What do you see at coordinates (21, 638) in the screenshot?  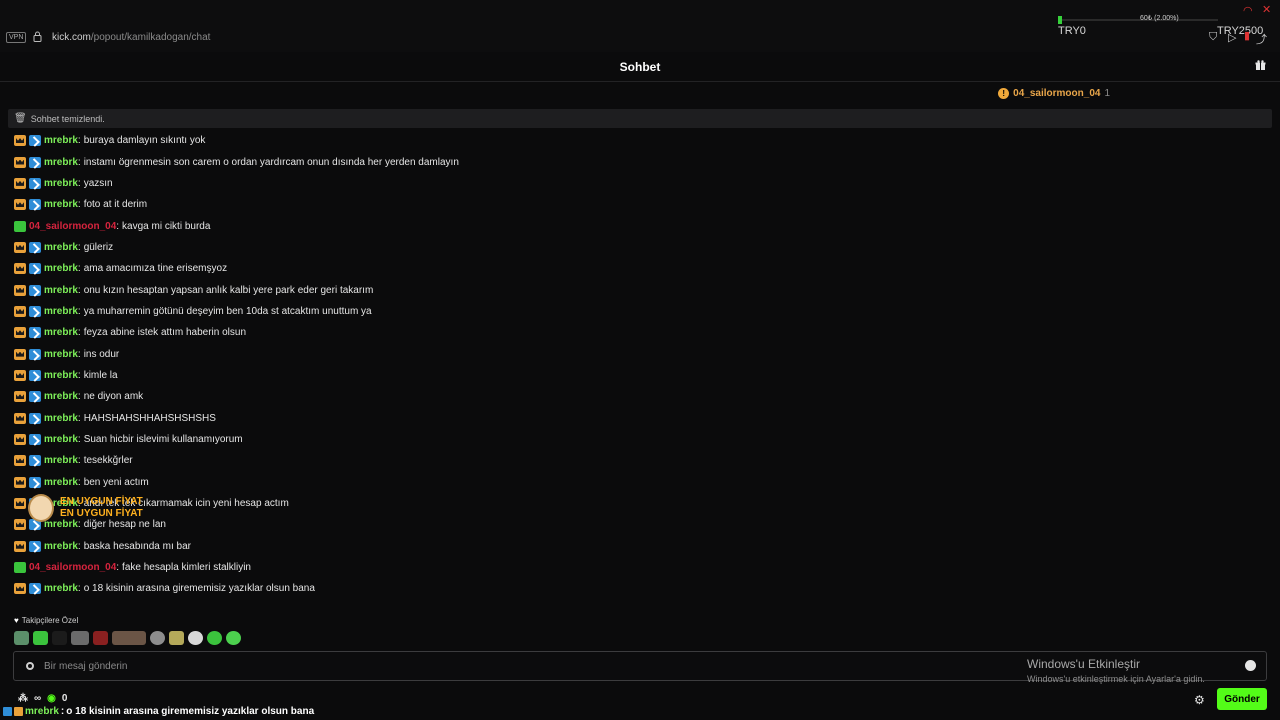 I see `emote-1-icon` at bounding box center [21, 638].